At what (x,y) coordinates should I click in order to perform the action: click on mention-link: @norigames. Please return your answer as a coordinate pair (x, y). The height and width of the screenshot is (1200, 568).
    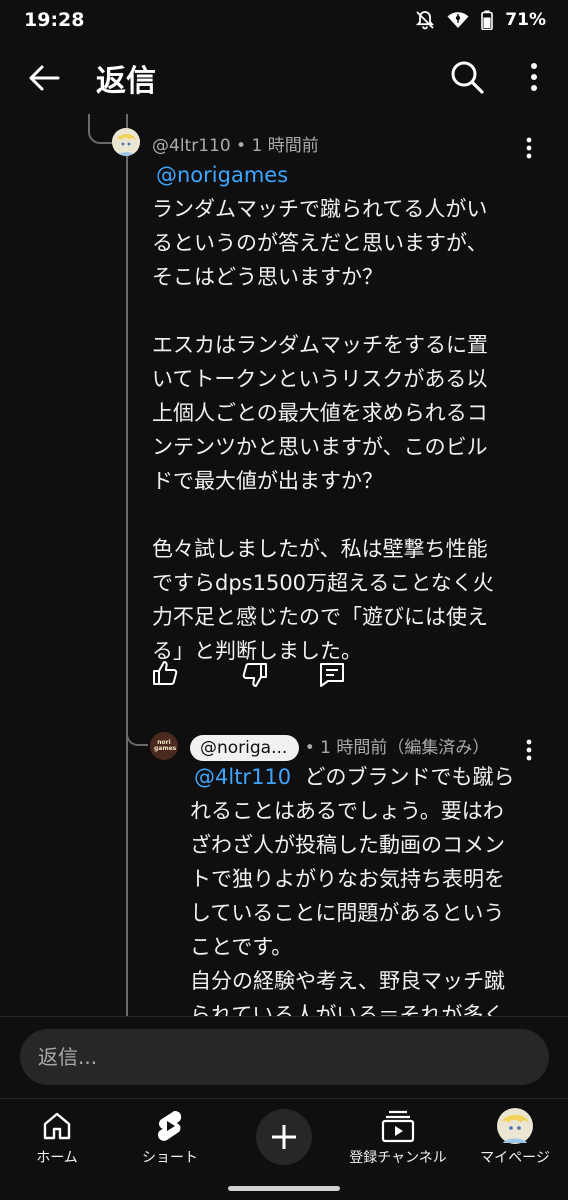
    Looking at the image, I should click on (222, 175).